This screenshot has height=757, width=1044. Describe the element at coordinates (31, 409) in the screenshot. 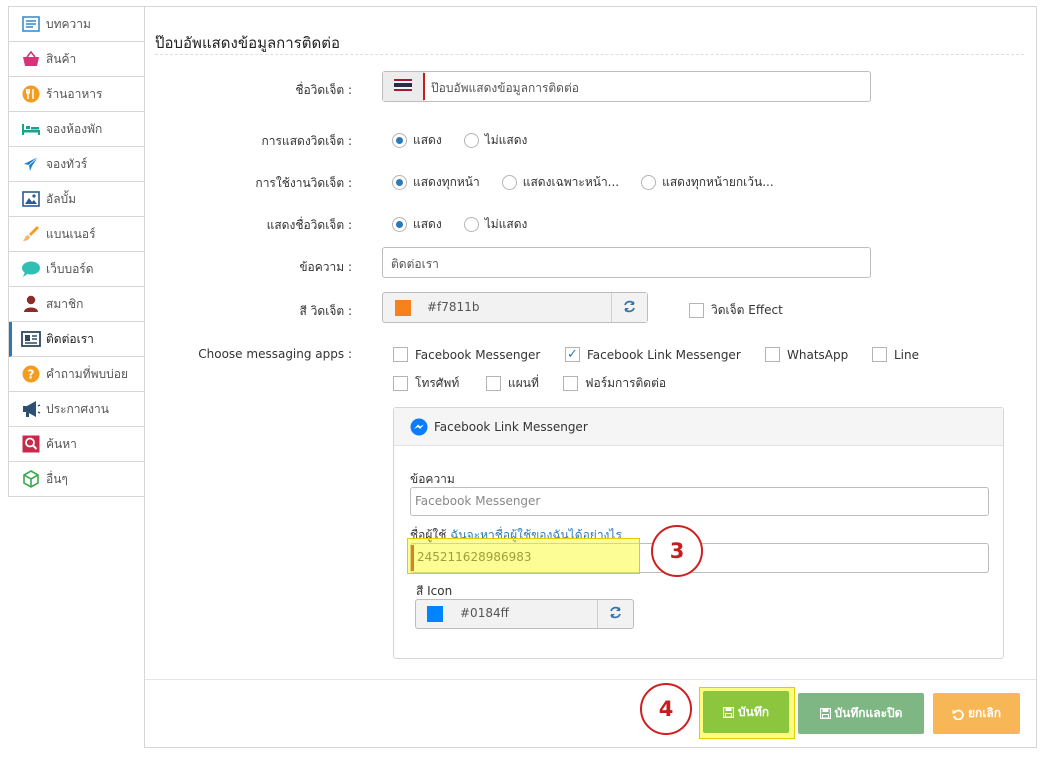

I see `megaphone-icon` at that location.